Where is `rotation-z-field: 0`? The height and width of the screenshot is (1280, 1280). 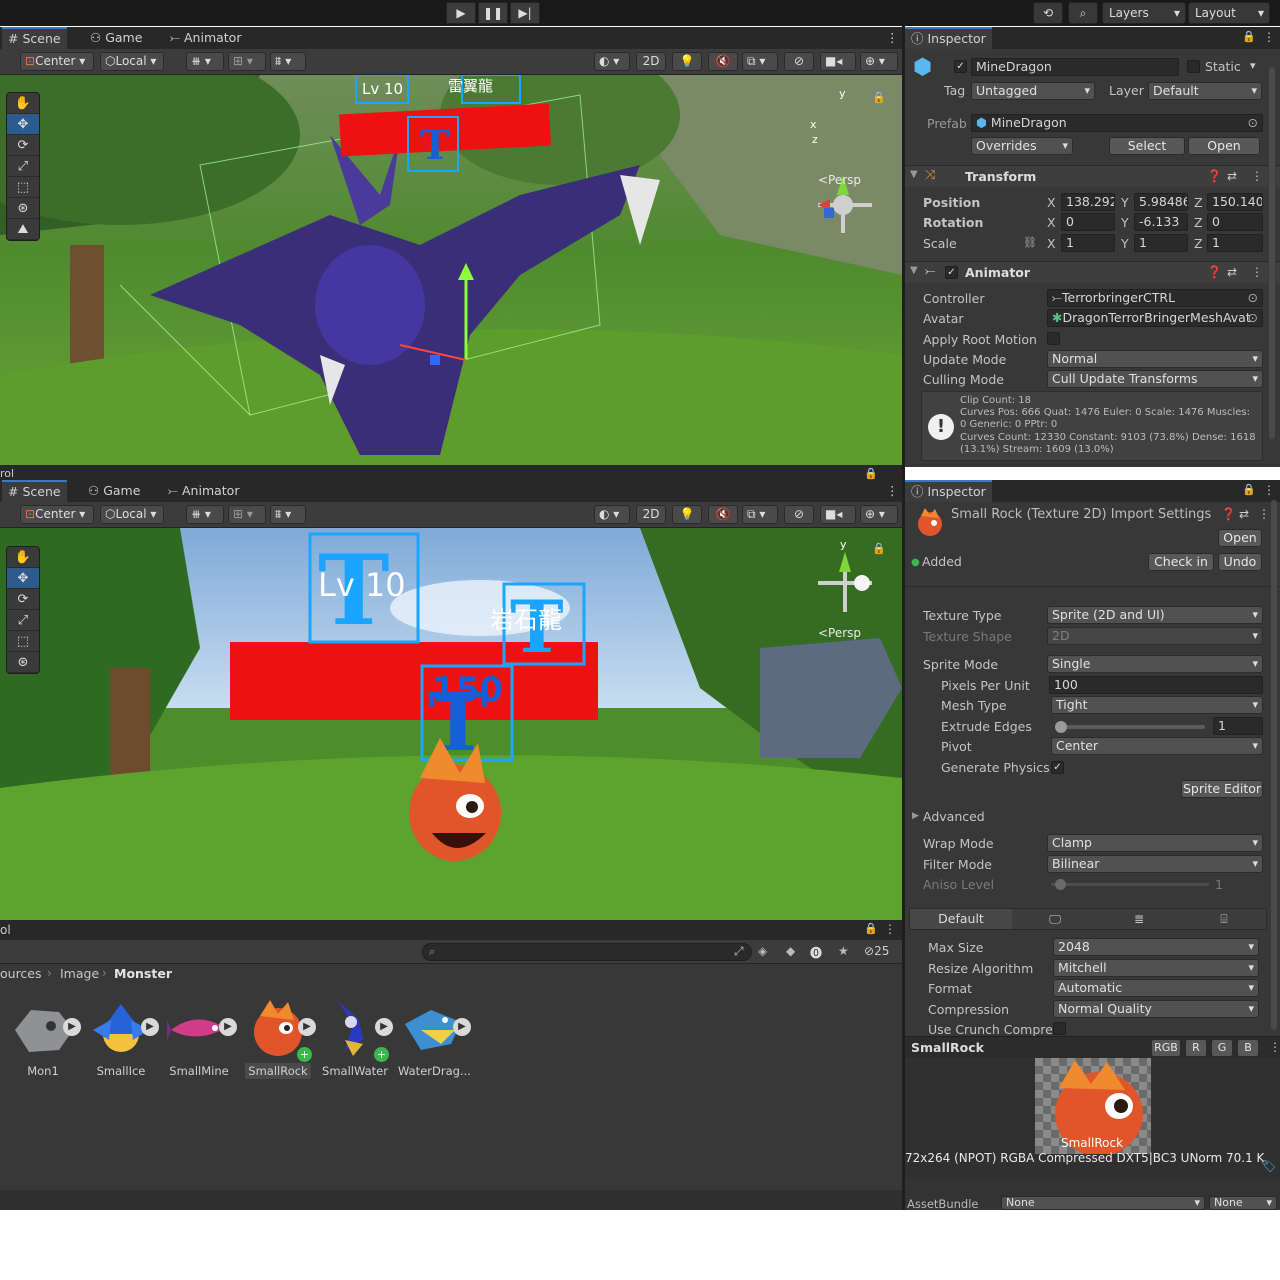 rotation-z-field: 0 is located at coordinates (1235, 222).